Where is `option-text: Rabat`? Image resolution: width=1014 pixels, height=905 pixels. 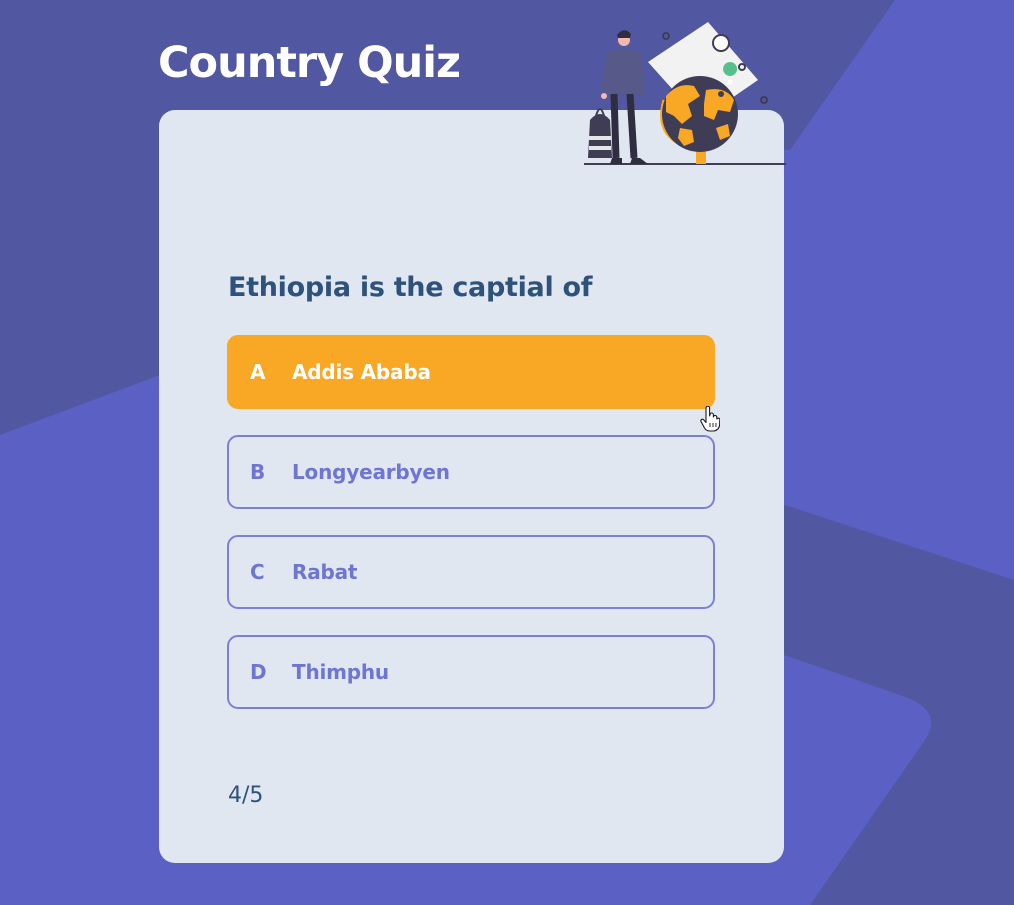
option-text: Rabat is located at coordinates (325, 572).